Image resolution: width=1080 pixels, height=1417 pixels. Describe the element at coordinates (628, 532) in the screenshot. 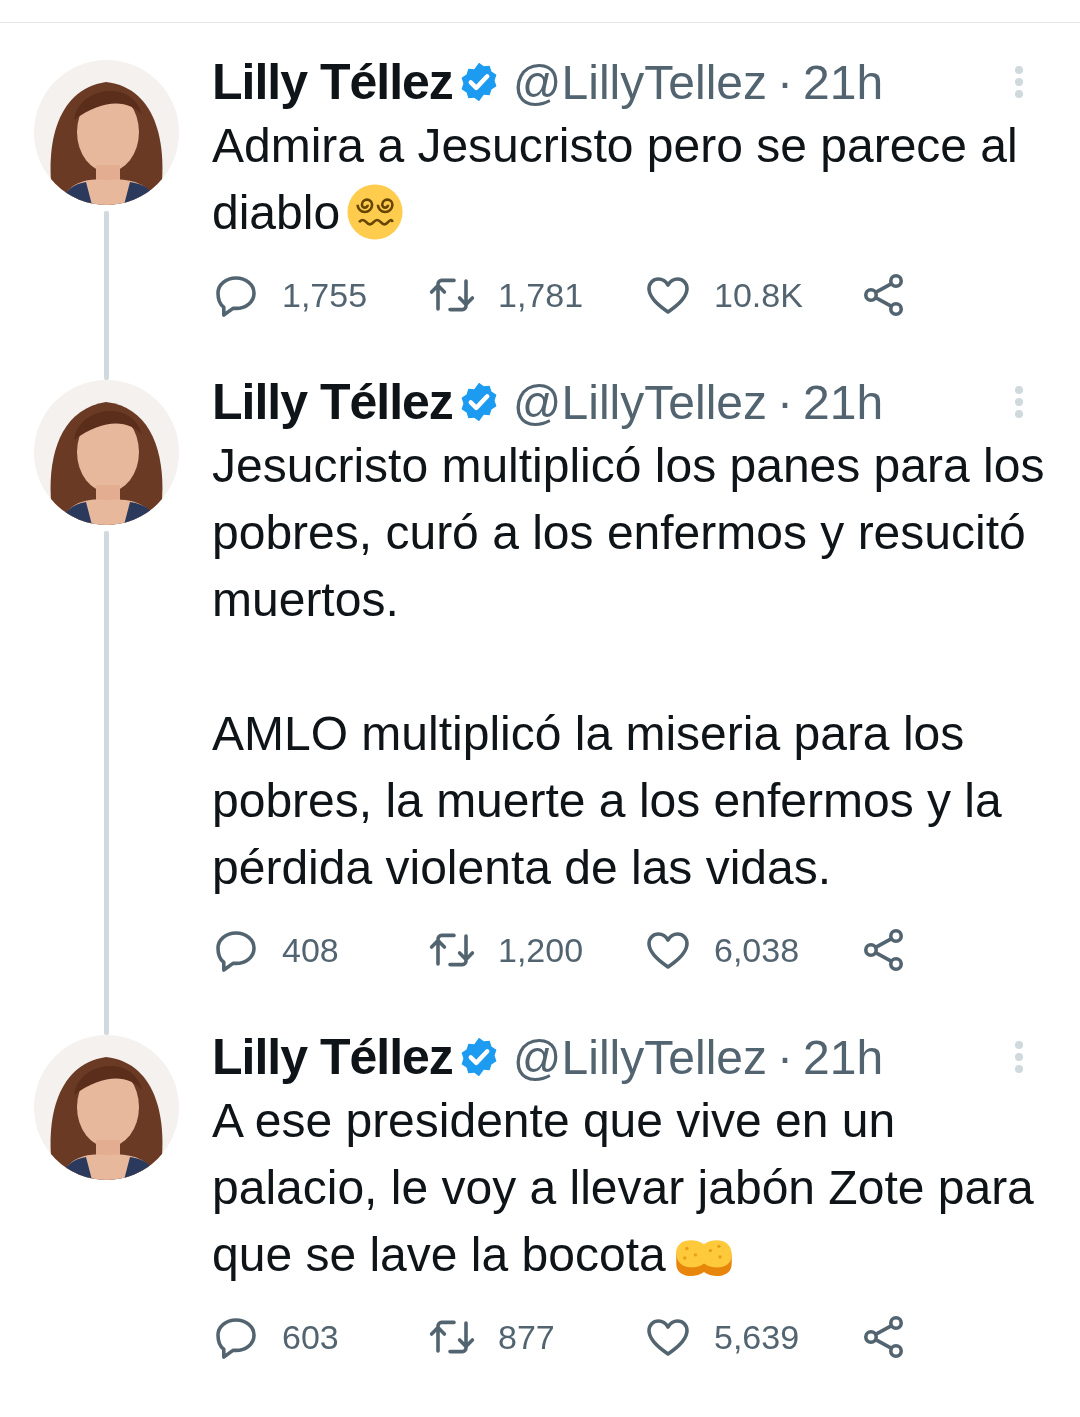

I see `tweet-text: Jesucristo multiplicó los panes para los pobres, curó a los enfermos y resucitó muertos.` at that location.